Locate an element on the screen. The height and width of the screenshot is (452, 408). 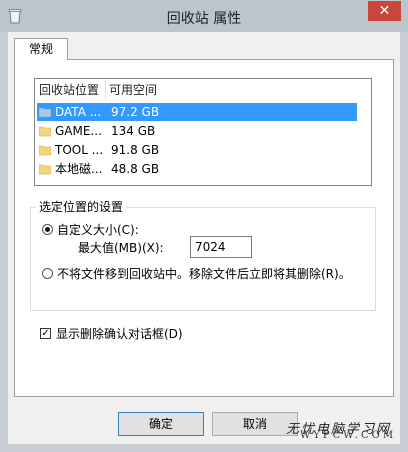
custom-size-label: 自定义大小(C): is located at coordinates (98, 230).